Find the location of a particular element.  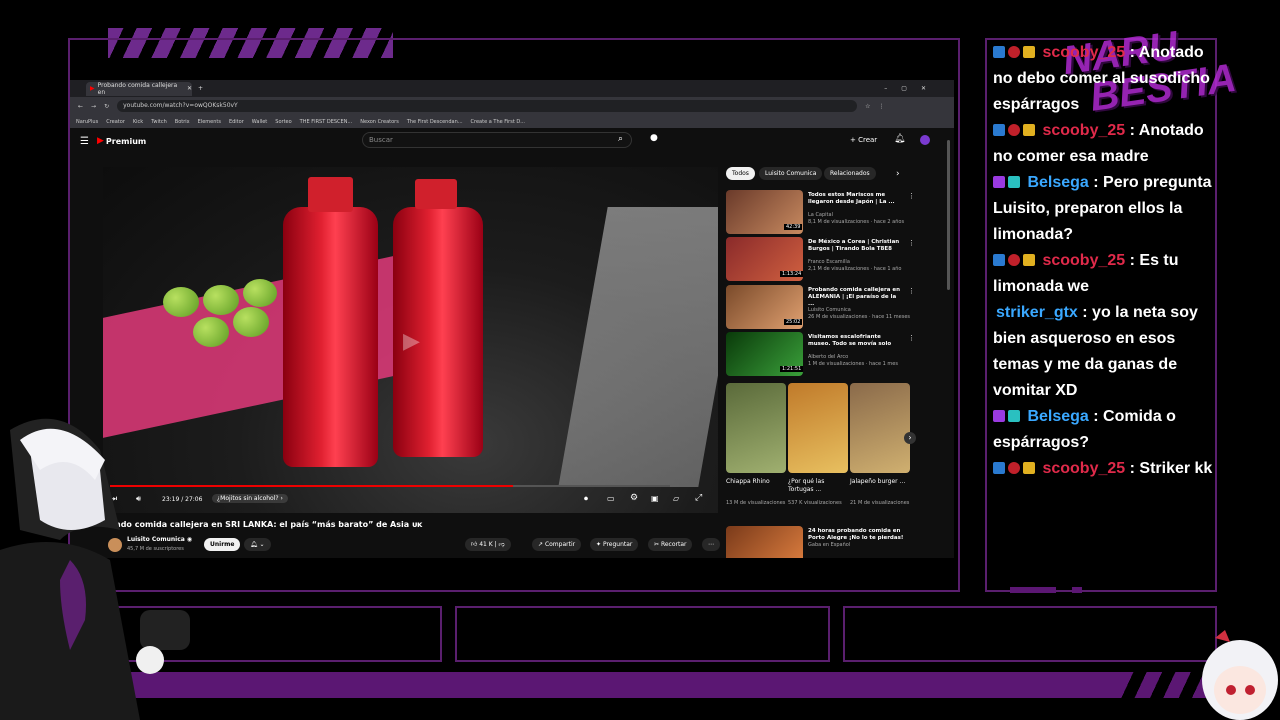

bookmark-item: Wallet is located at coordinates (260, 122).